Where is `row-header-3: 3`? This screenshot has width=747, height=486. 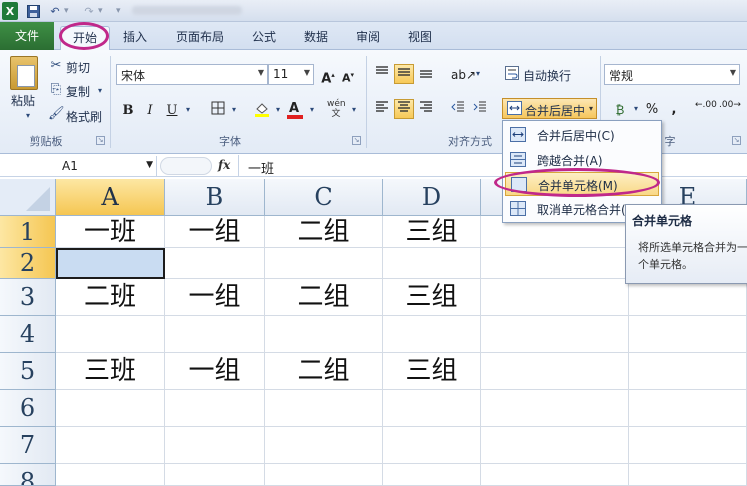 row-header-3: 3 is located at coordinates (28, 297).